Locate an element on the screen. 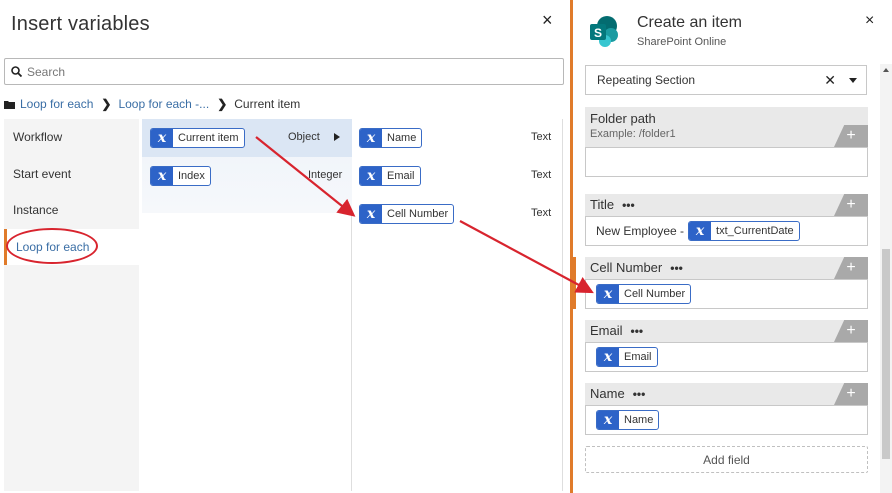  variable-chip: x Index is located at coordinates (180, 176).